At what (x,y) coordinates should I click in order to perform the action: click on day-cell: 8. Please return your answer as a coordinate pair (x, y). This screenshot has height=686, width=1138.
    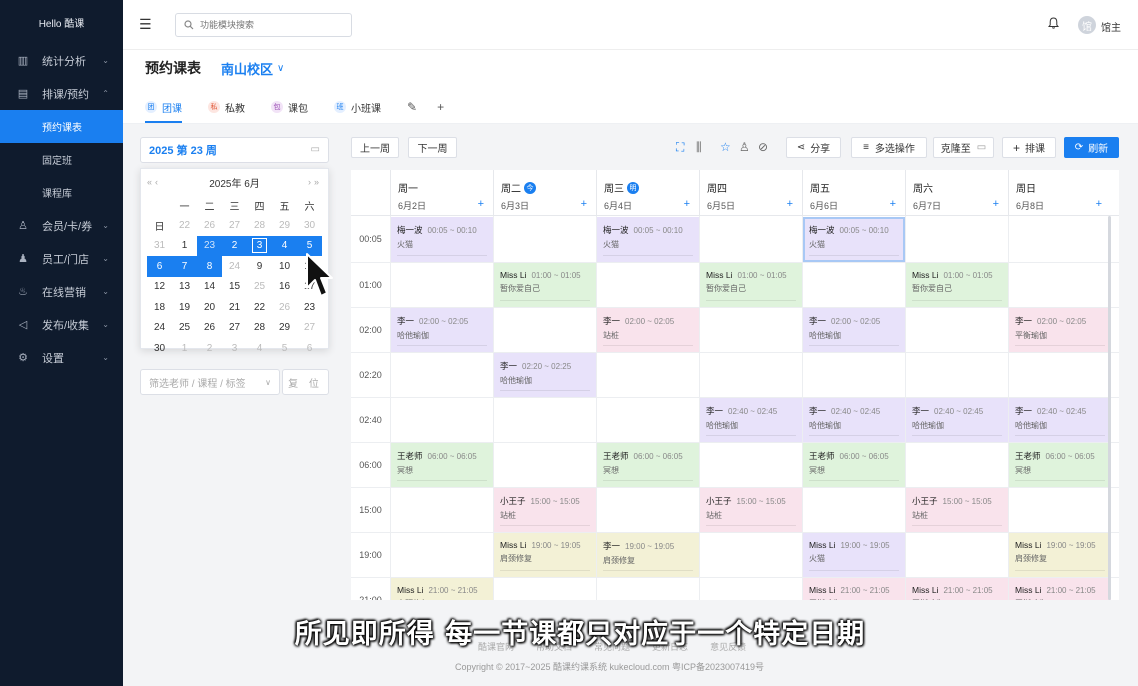
    Looking at the image, I should click on (209, 266).